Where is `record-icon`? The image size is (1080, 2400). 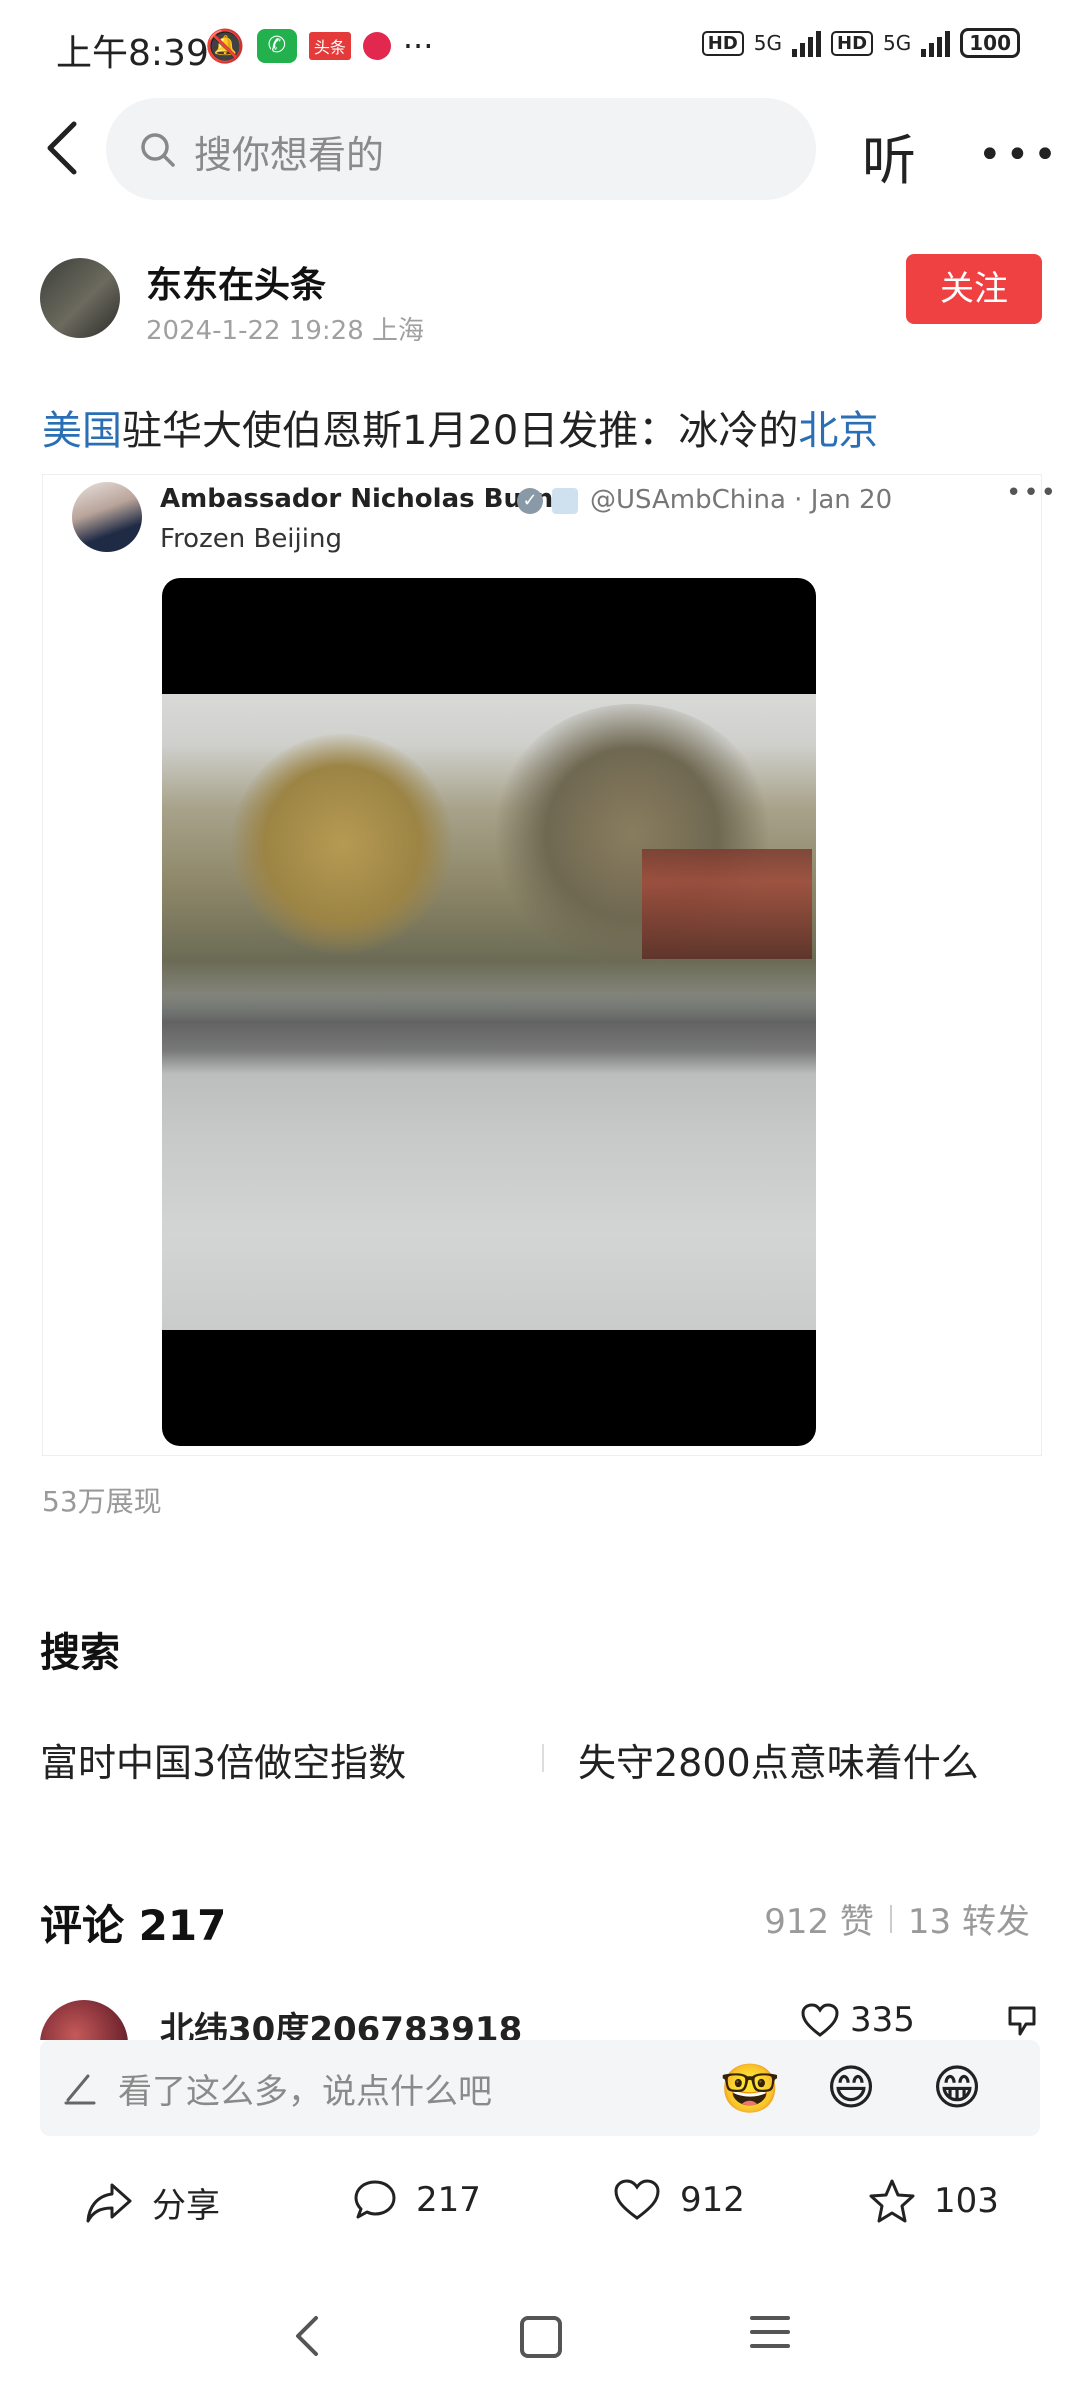 record-icon is located at coordinates (376, 46).